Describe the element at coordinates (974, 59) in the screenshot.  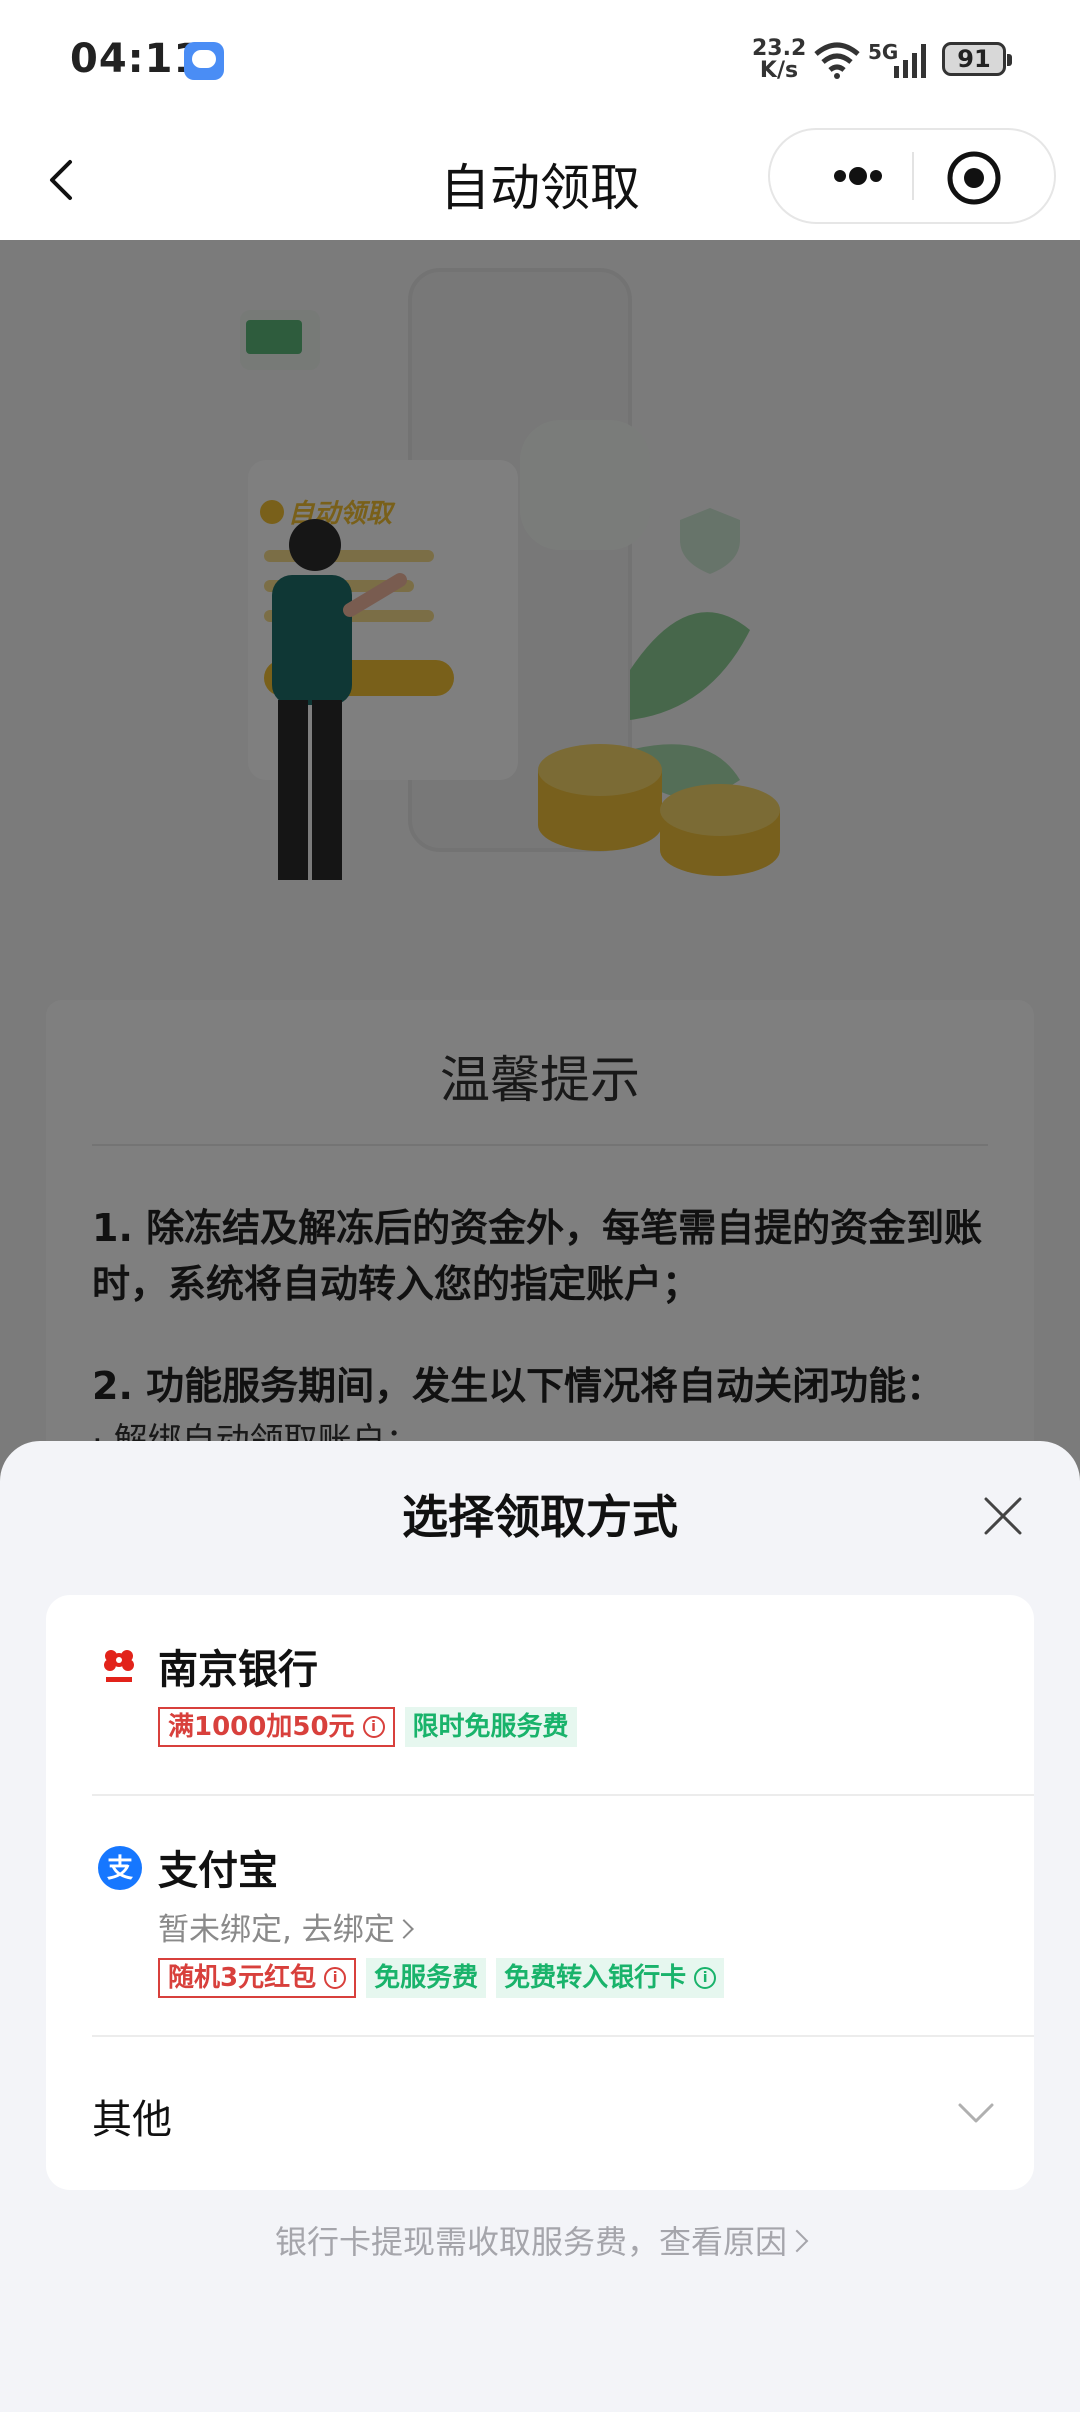
I see `battery-level: 91` at that location.